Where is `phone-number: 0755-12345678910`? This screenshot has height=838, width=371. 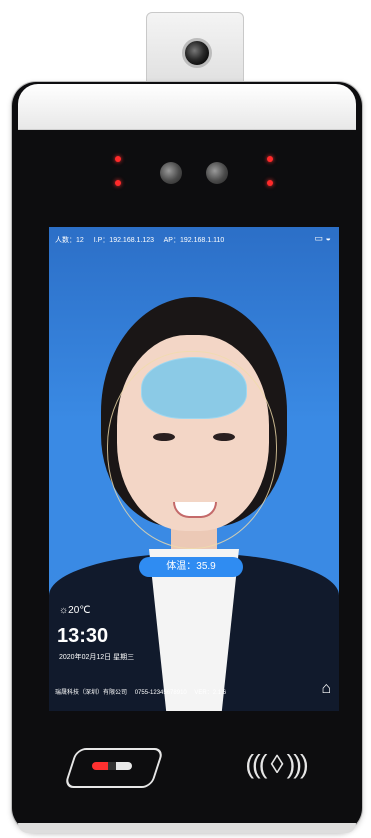 phone-number: 0755-12345678910 is located at coordinates (160, 693).